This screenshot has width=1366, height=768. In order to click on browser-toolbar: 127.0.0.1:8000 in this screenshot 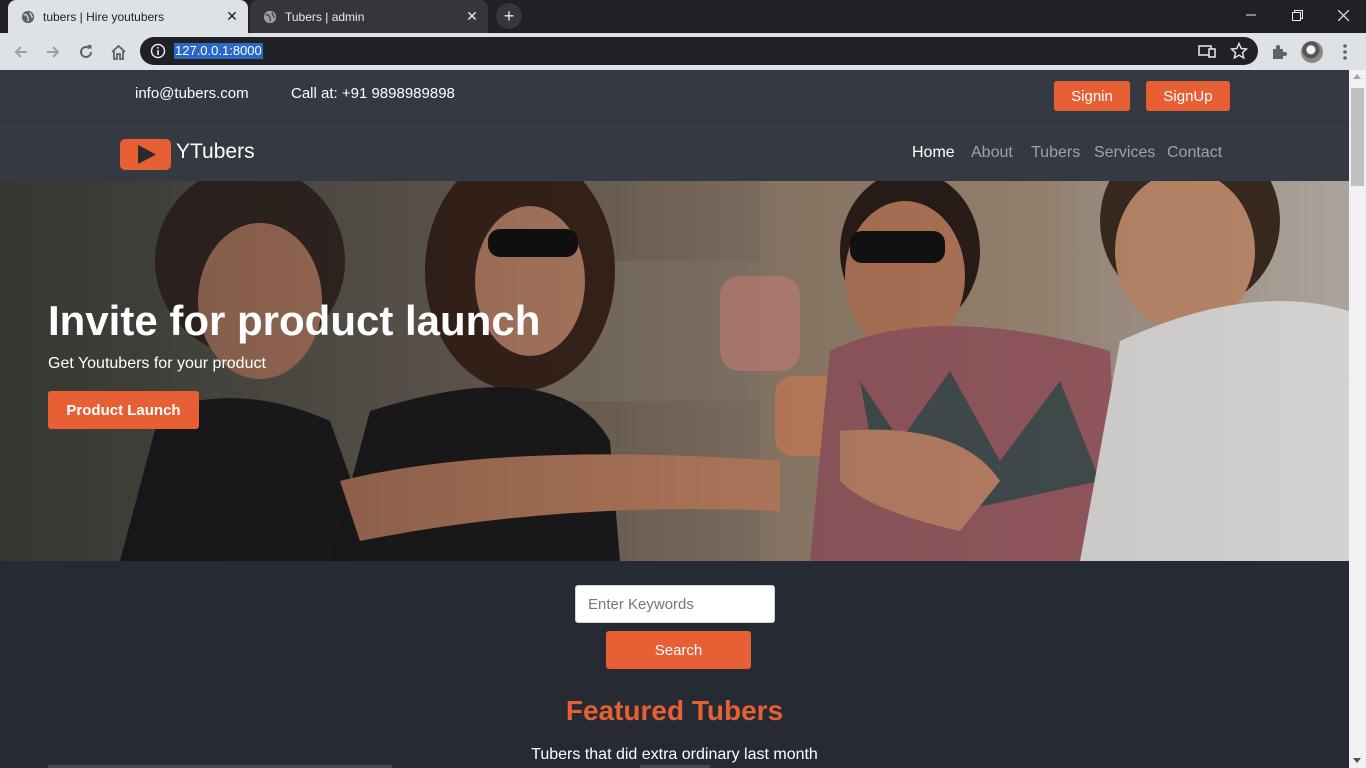, I will do `click(683, 51)`.